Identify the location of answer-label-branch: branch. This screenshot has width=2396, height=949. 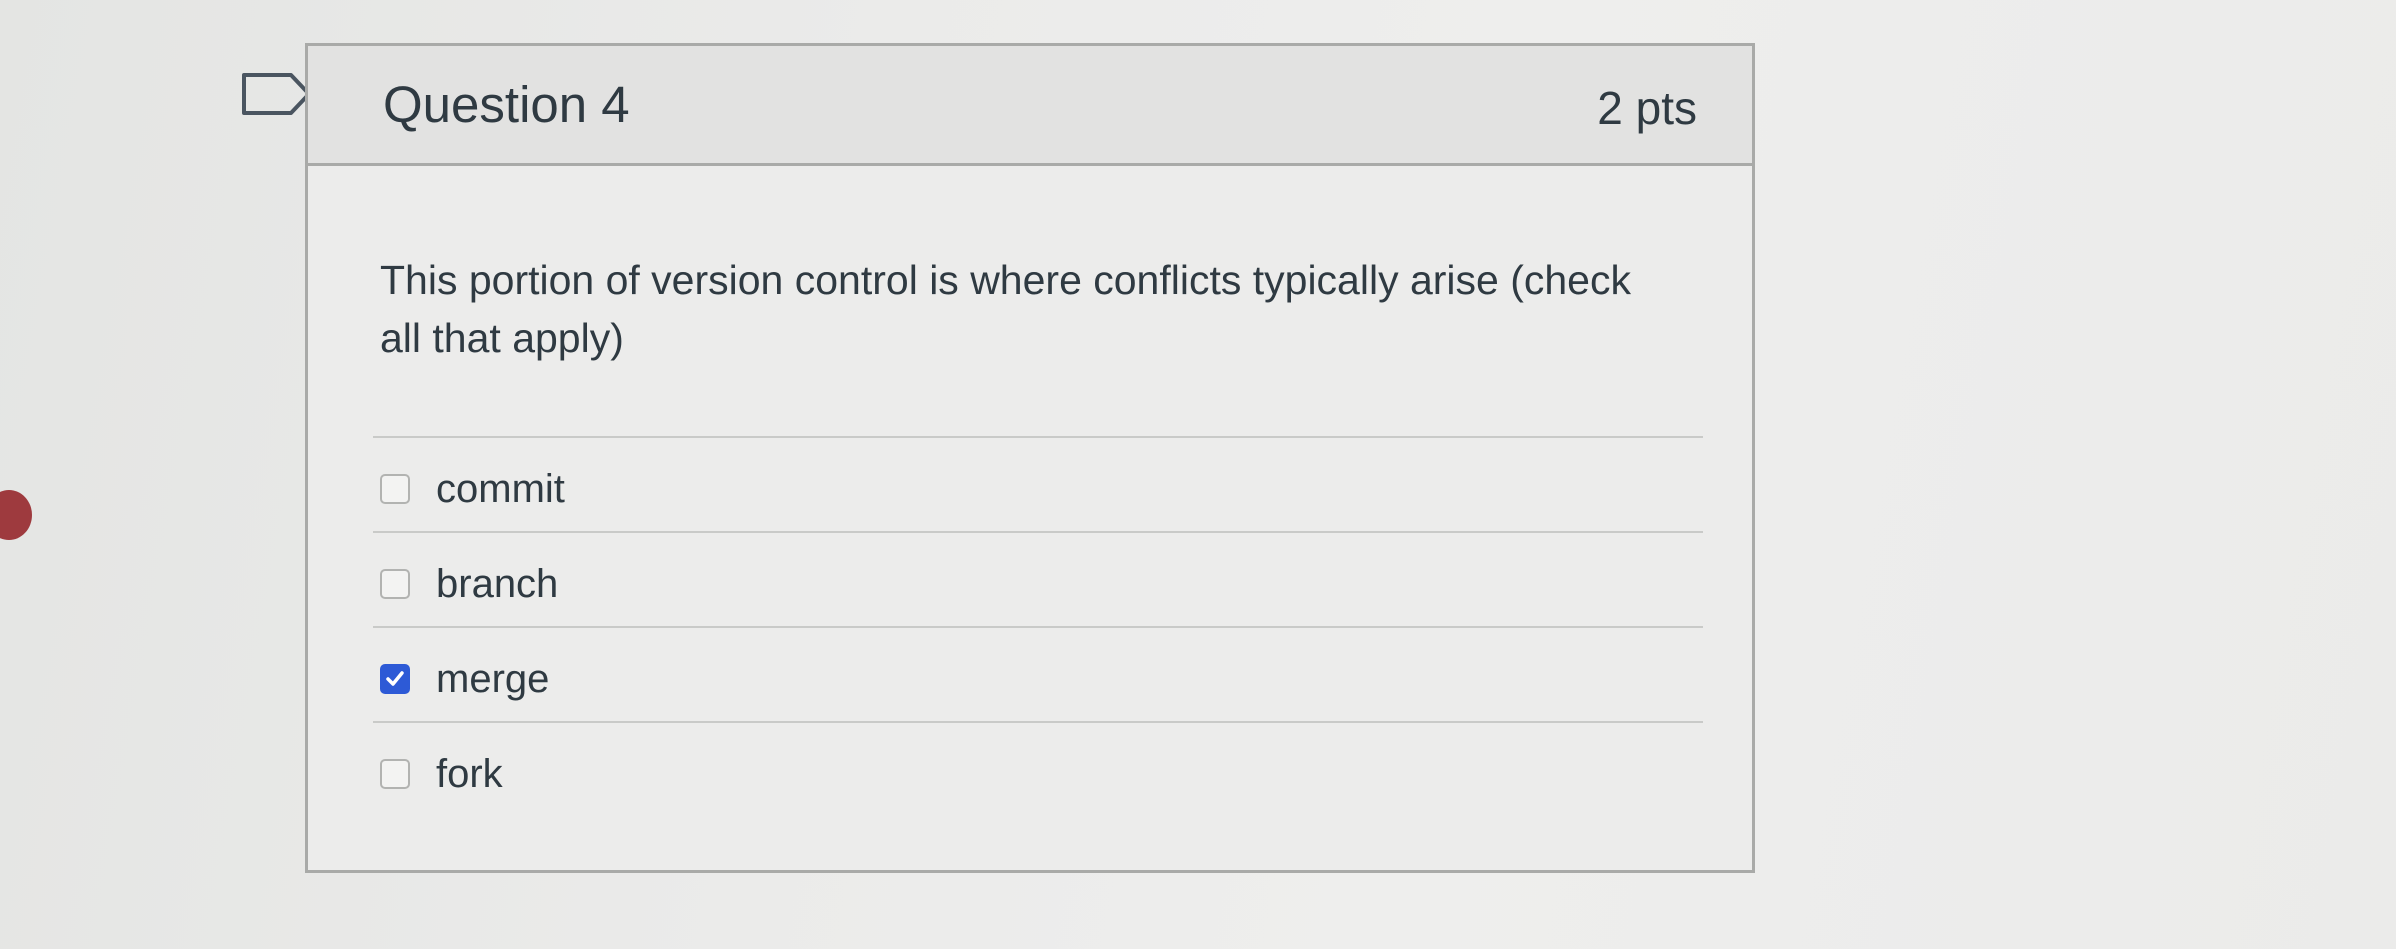
(497, 584).